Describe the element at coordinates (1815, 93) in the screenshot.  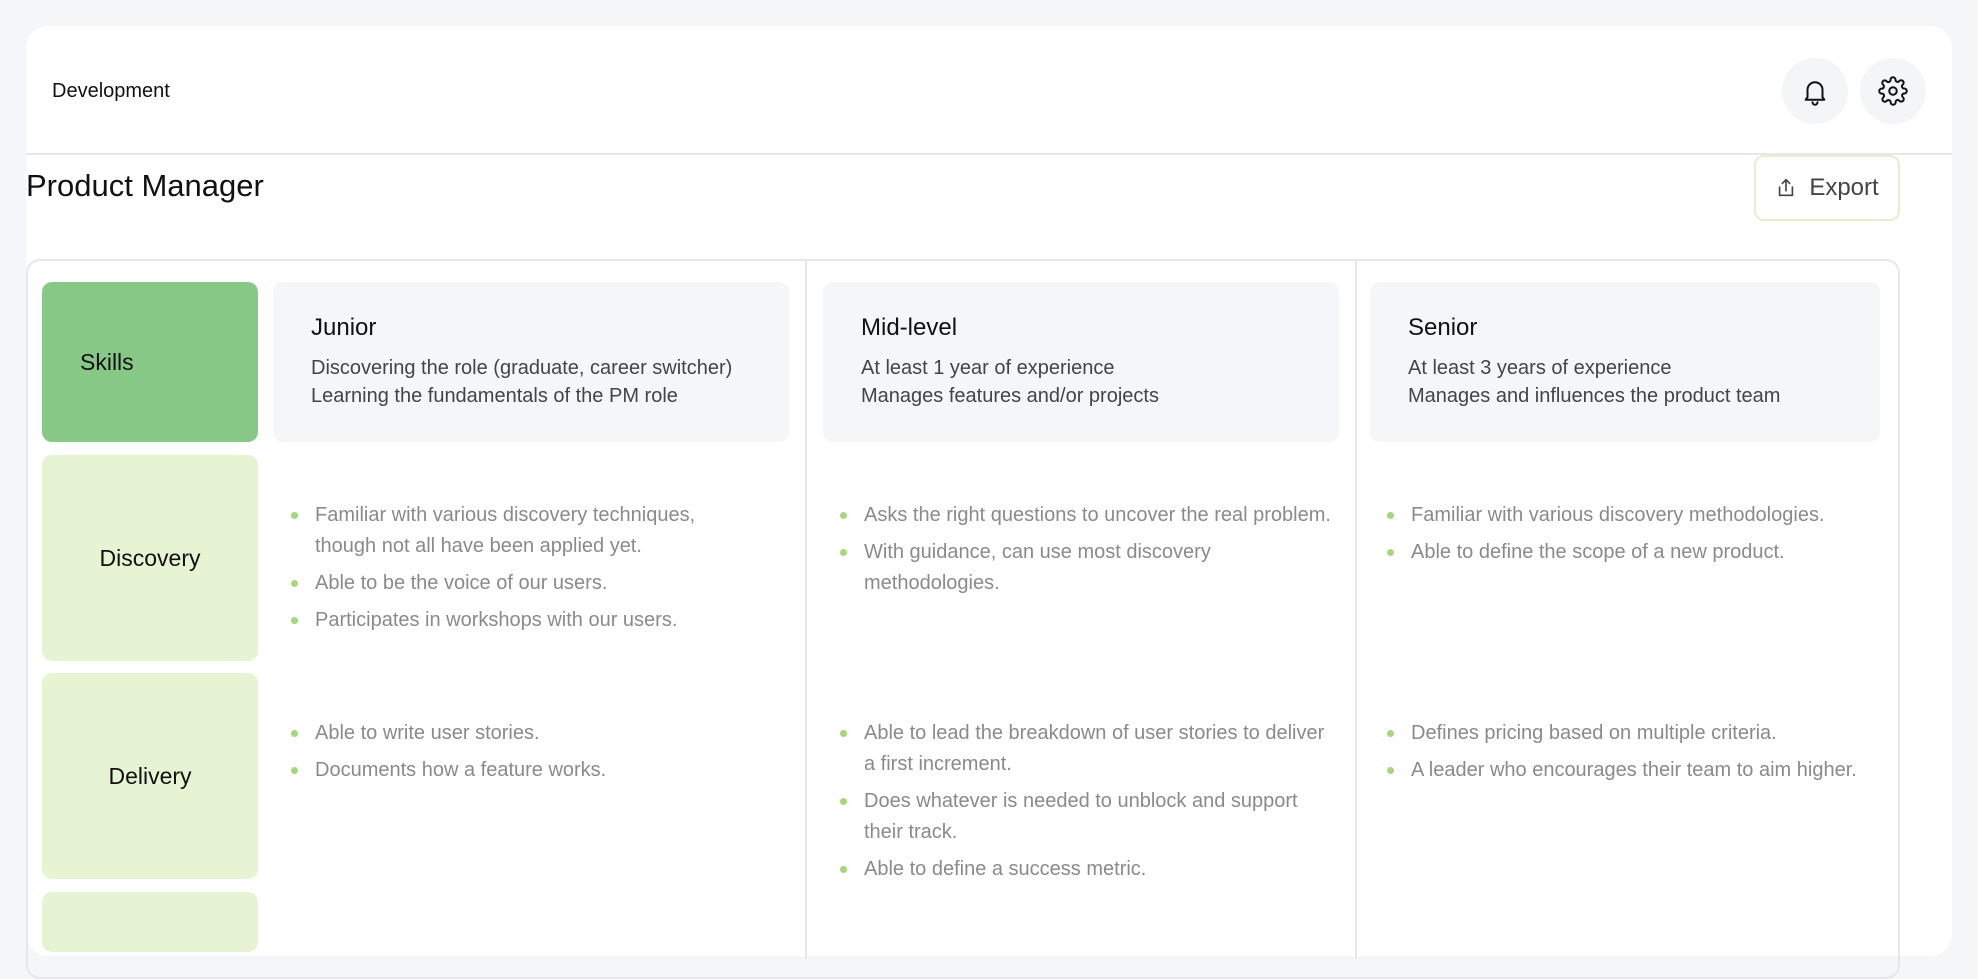
I see `bell-icon` at that location.